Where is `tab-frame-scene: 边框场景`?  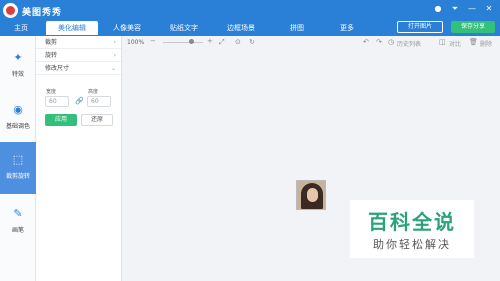
tab-frame-scene: 边框场景 is located at coordinates (241, 28).